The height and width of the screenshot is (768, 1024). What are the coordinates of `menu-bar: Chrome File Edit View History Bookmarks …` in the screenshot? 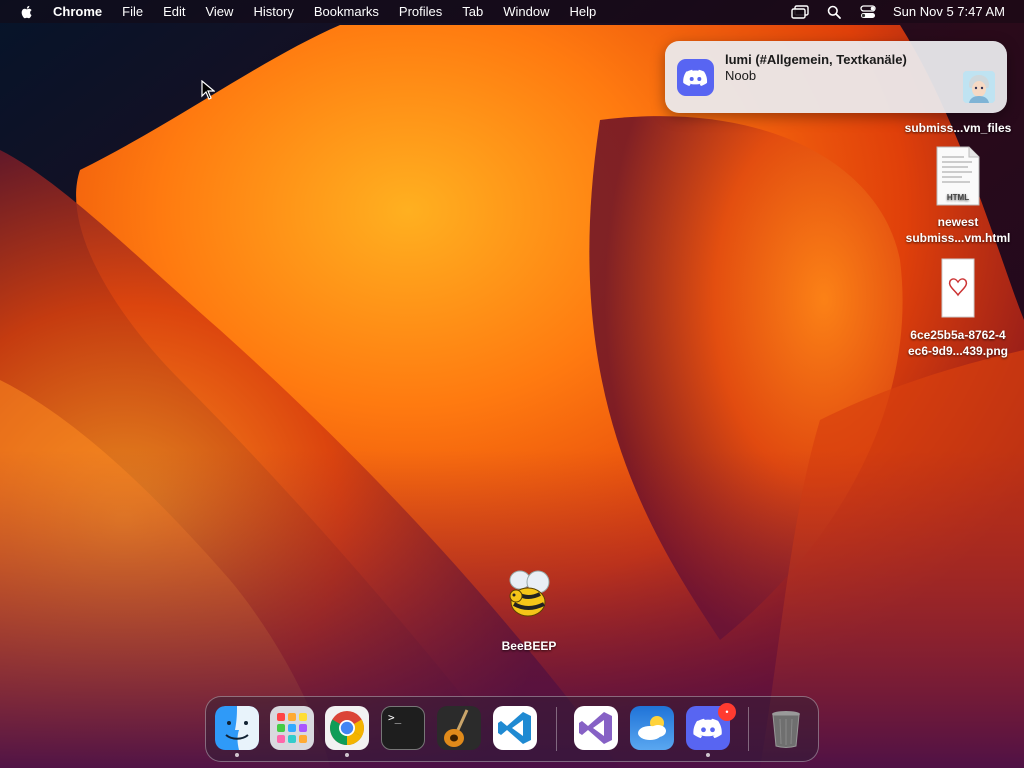 It's located at (512, 11).